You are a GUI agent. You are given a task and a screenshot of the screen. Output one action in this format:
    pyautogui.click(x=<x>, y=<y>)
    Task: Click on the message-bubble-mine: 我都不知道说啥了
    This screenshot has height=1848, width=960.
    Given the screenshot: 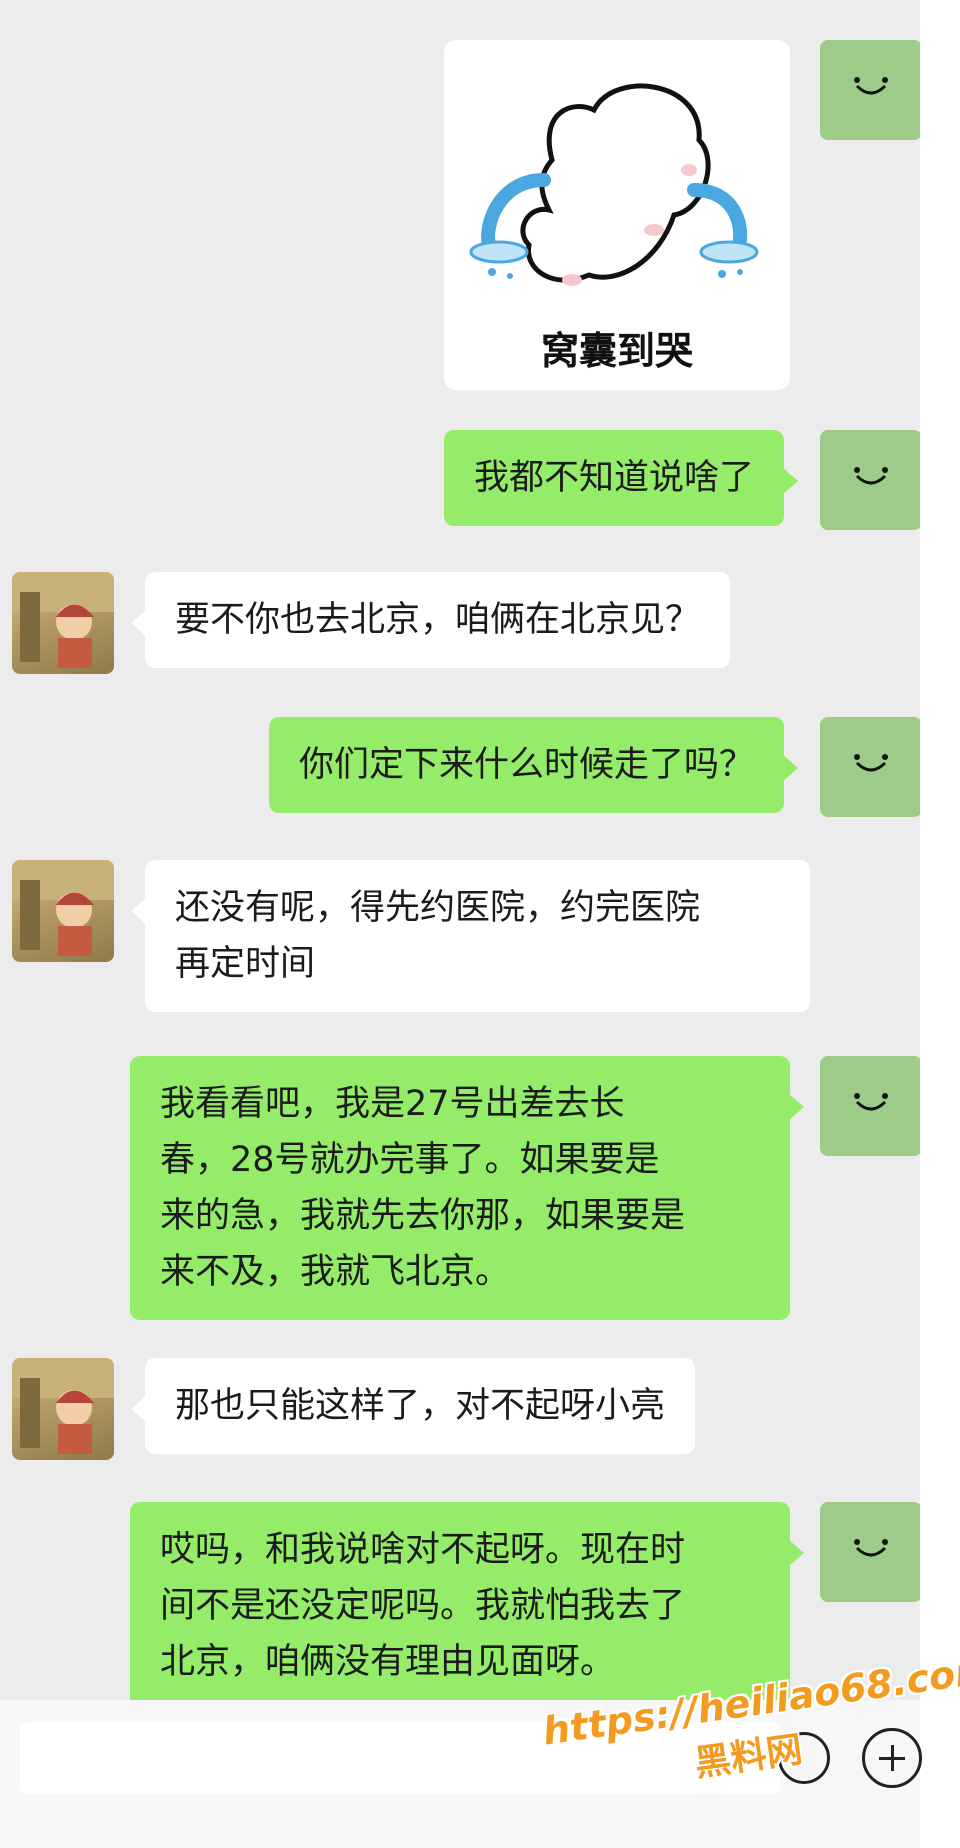 What is the action you would take?
    pyautogui.click(x=621, y=478)
    